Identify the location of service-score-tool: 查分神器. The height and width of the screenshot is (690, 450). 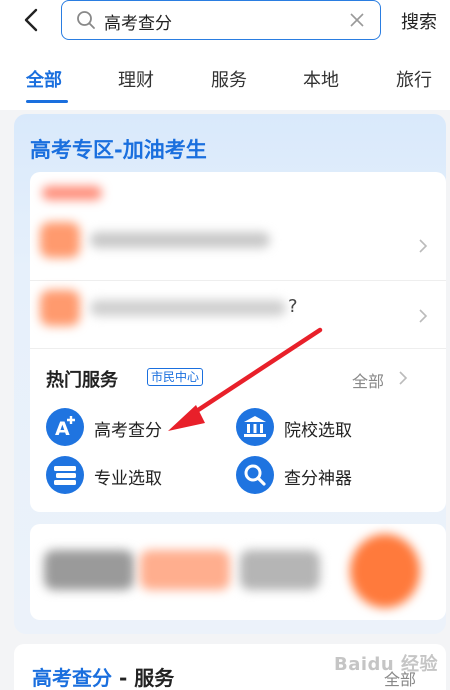
(316, 476).